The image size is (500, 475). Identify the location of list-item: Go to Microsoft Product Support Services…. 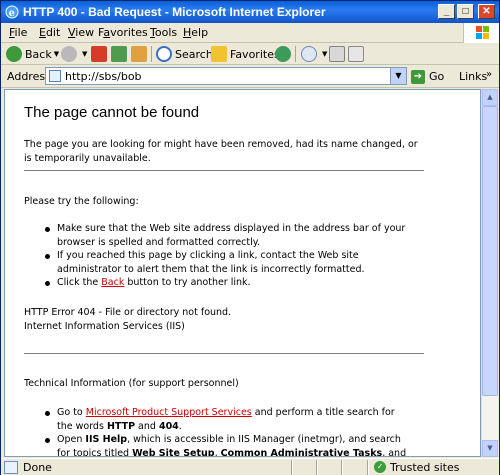
(227, 419).